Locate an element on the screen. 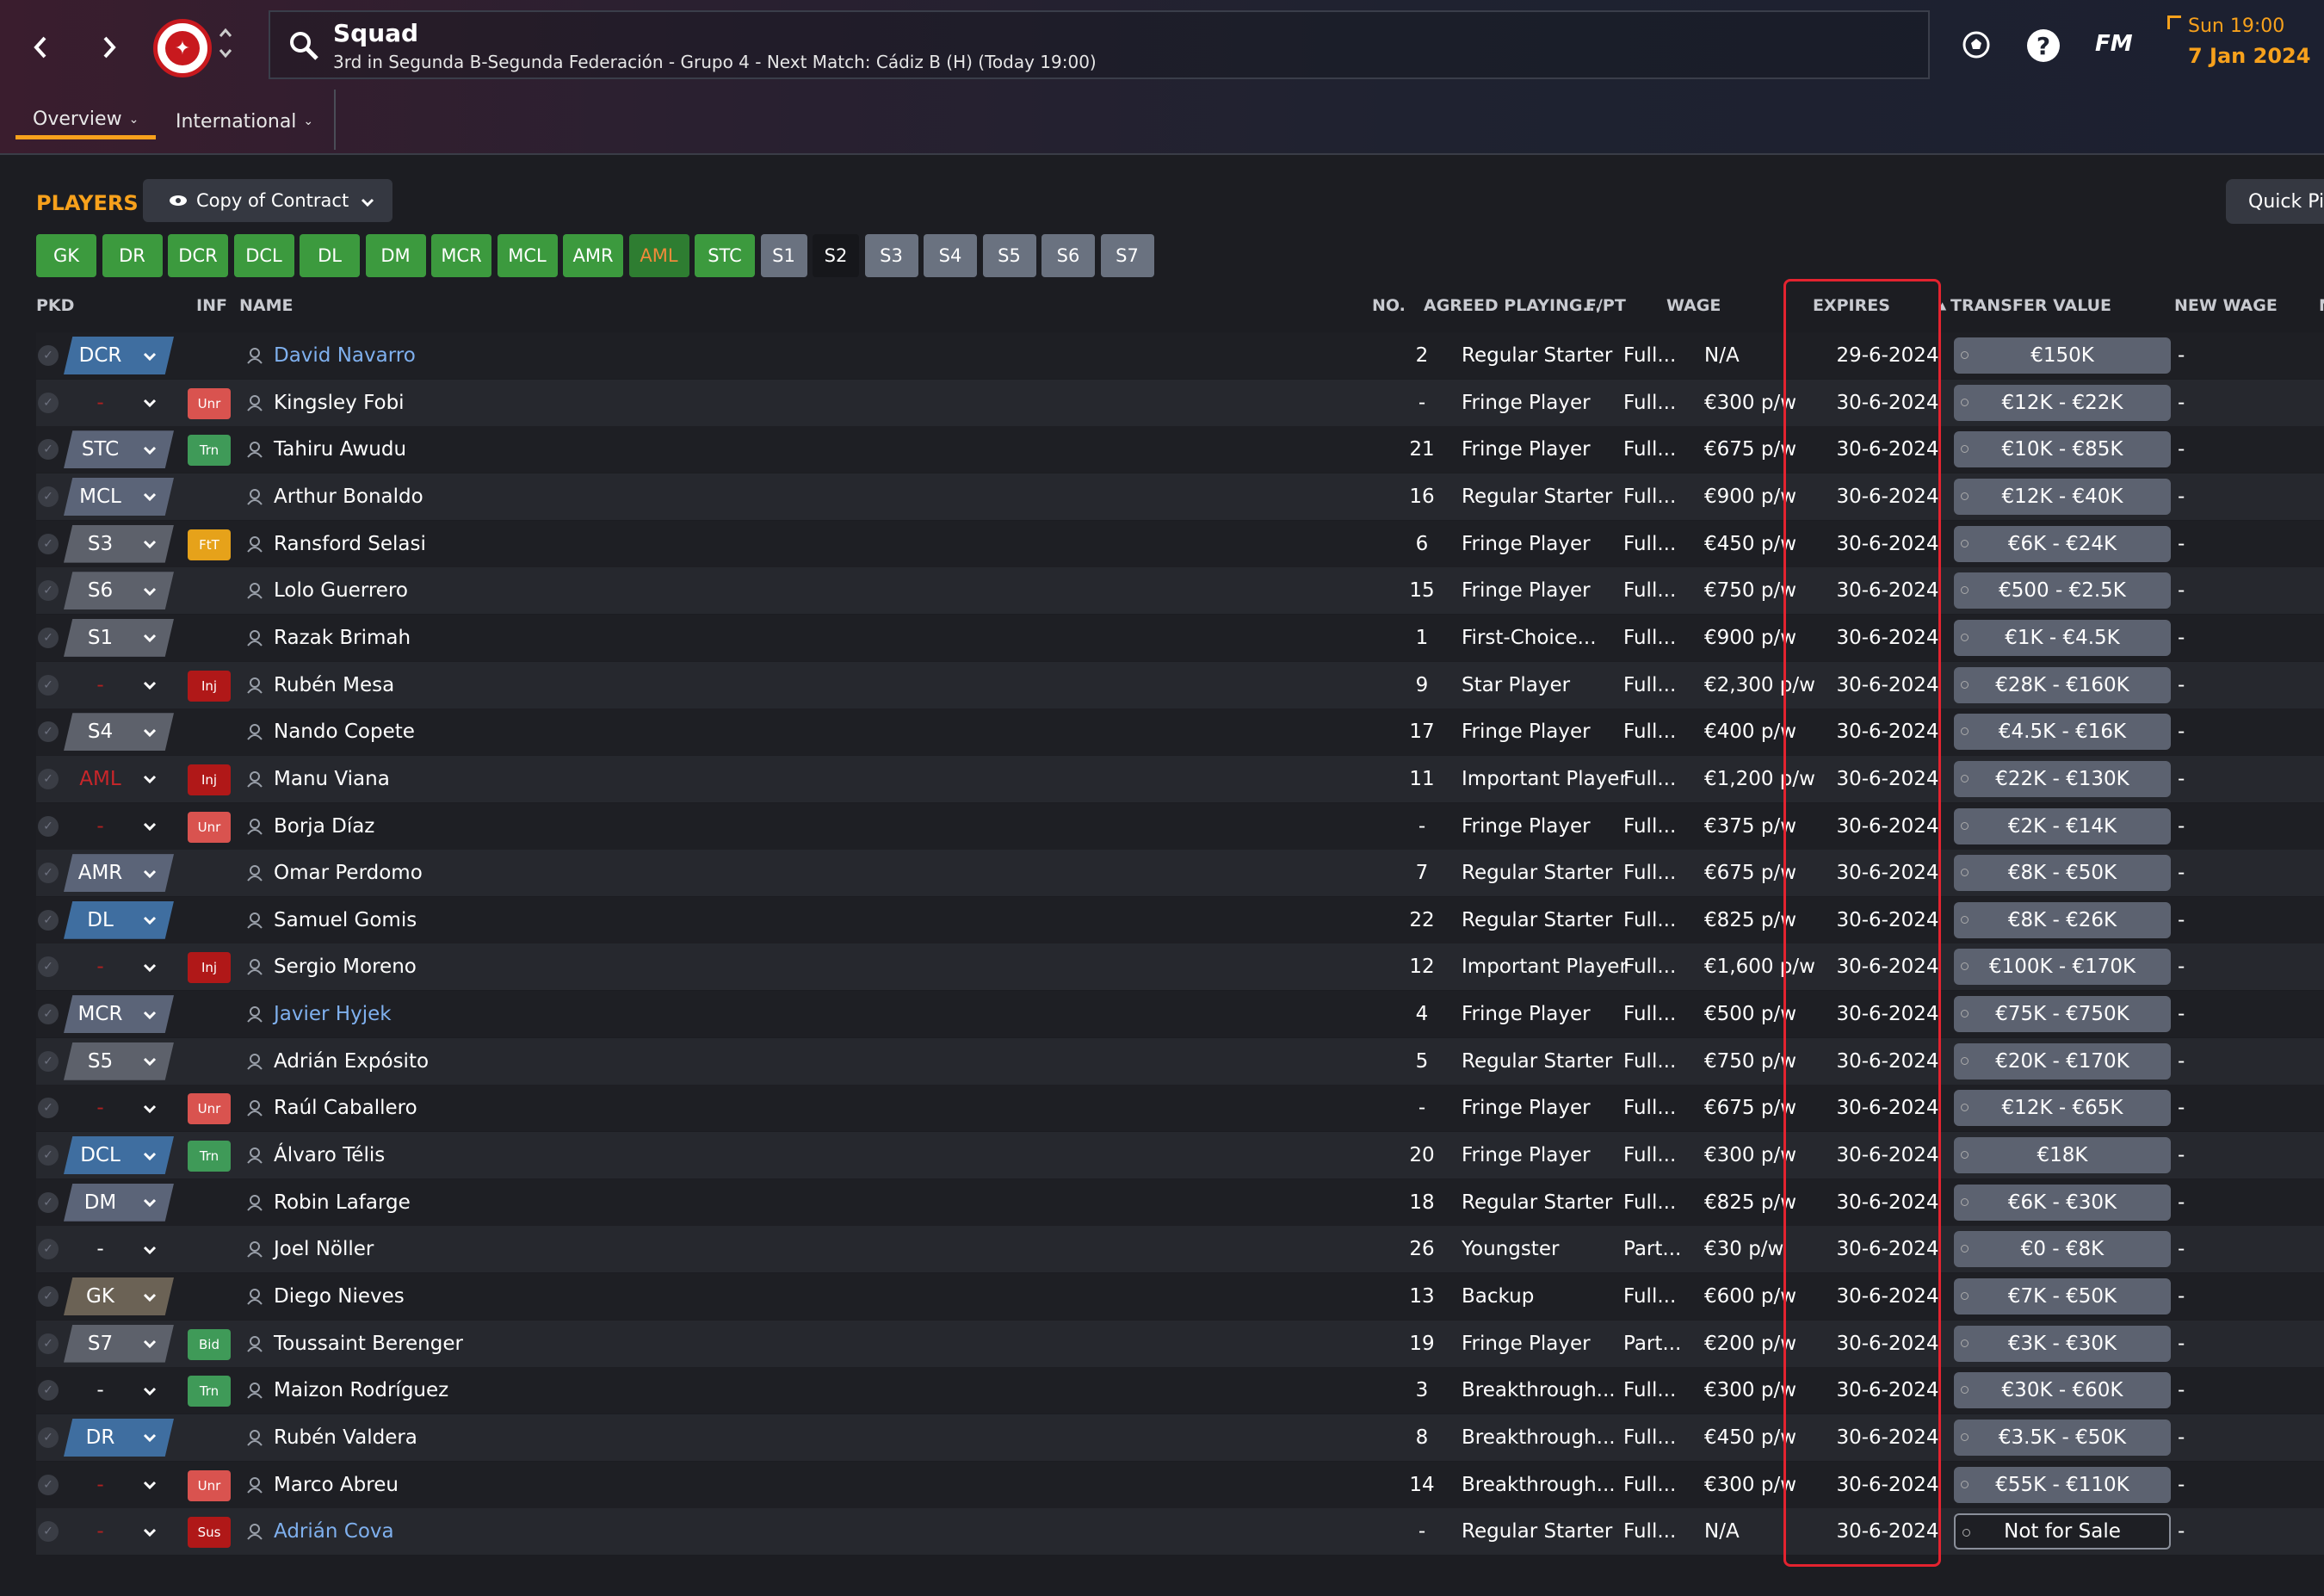  col-header-new-wage: NEW WAGE is located at coordinates (2226, 305).